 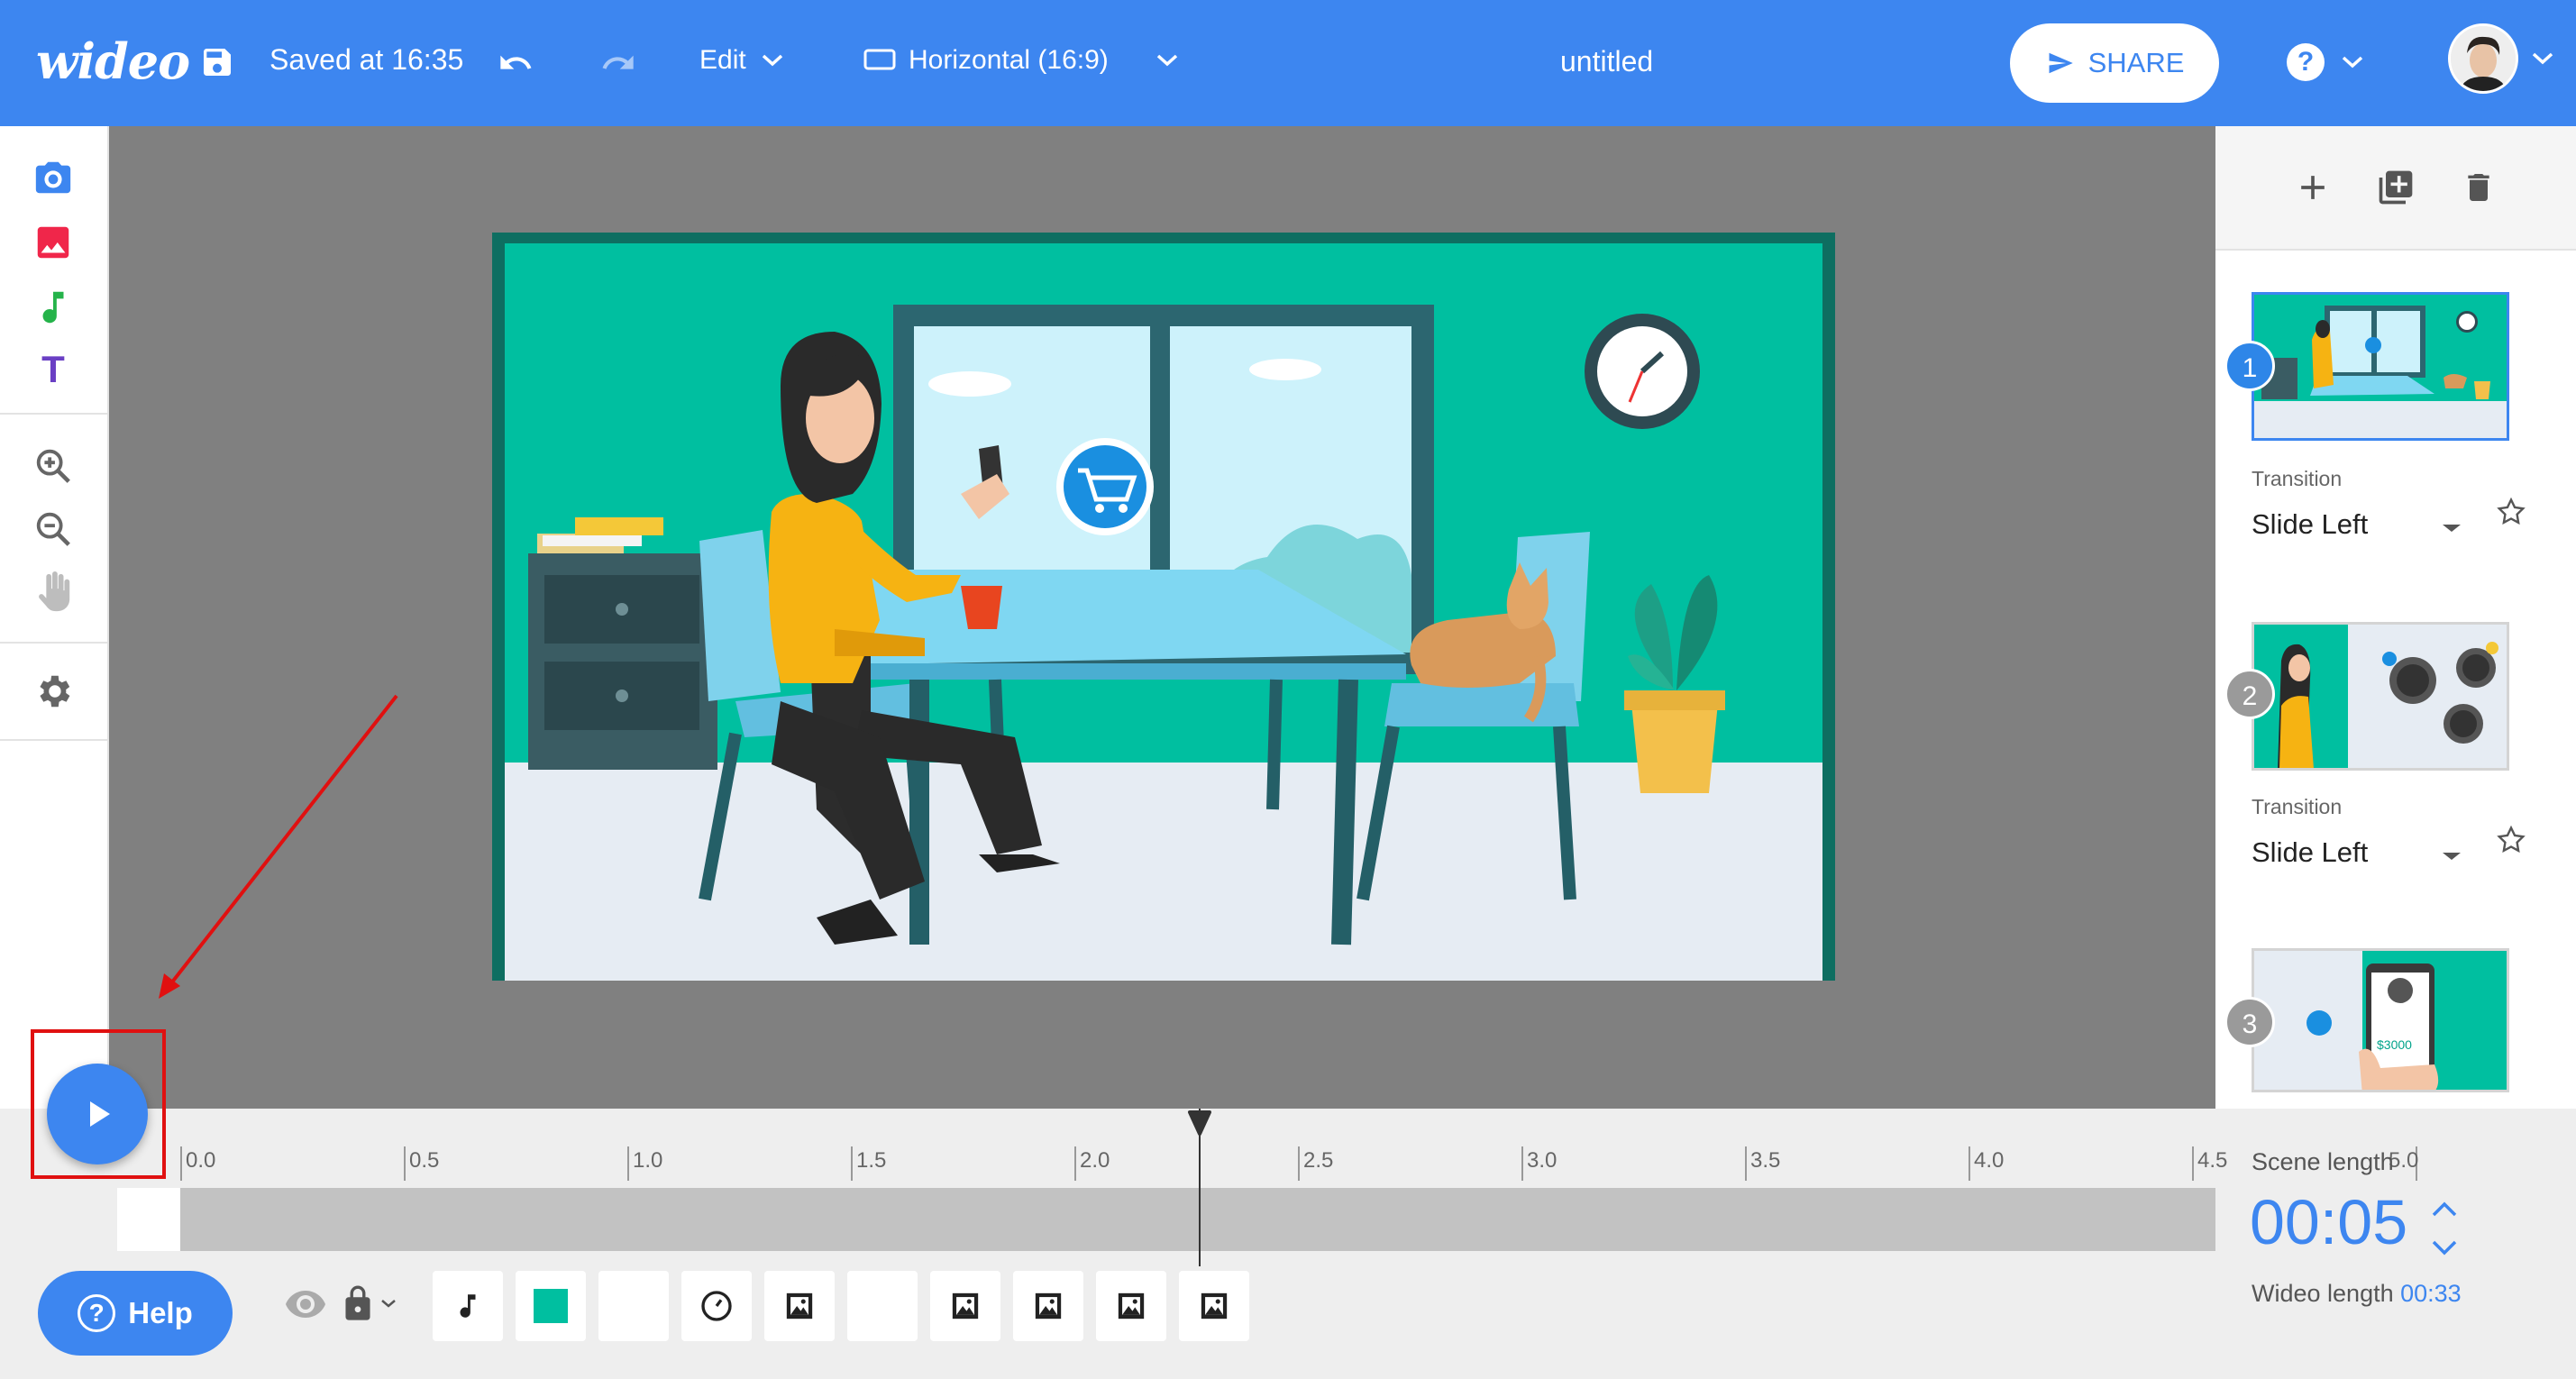 I want to click on ruler-tick-label: 4.0, so click(x=1990, y=1160).